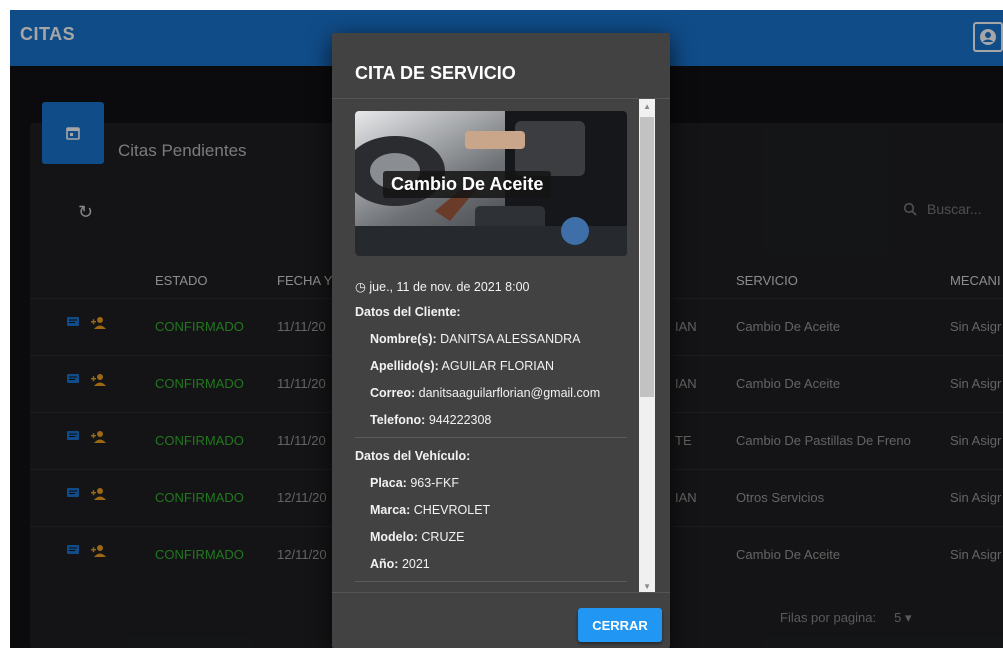 The width and height of the screenshot is (1003, 648). I want to click on vehicle-section-title: Datos del Vehículo:, so click(412, 456).